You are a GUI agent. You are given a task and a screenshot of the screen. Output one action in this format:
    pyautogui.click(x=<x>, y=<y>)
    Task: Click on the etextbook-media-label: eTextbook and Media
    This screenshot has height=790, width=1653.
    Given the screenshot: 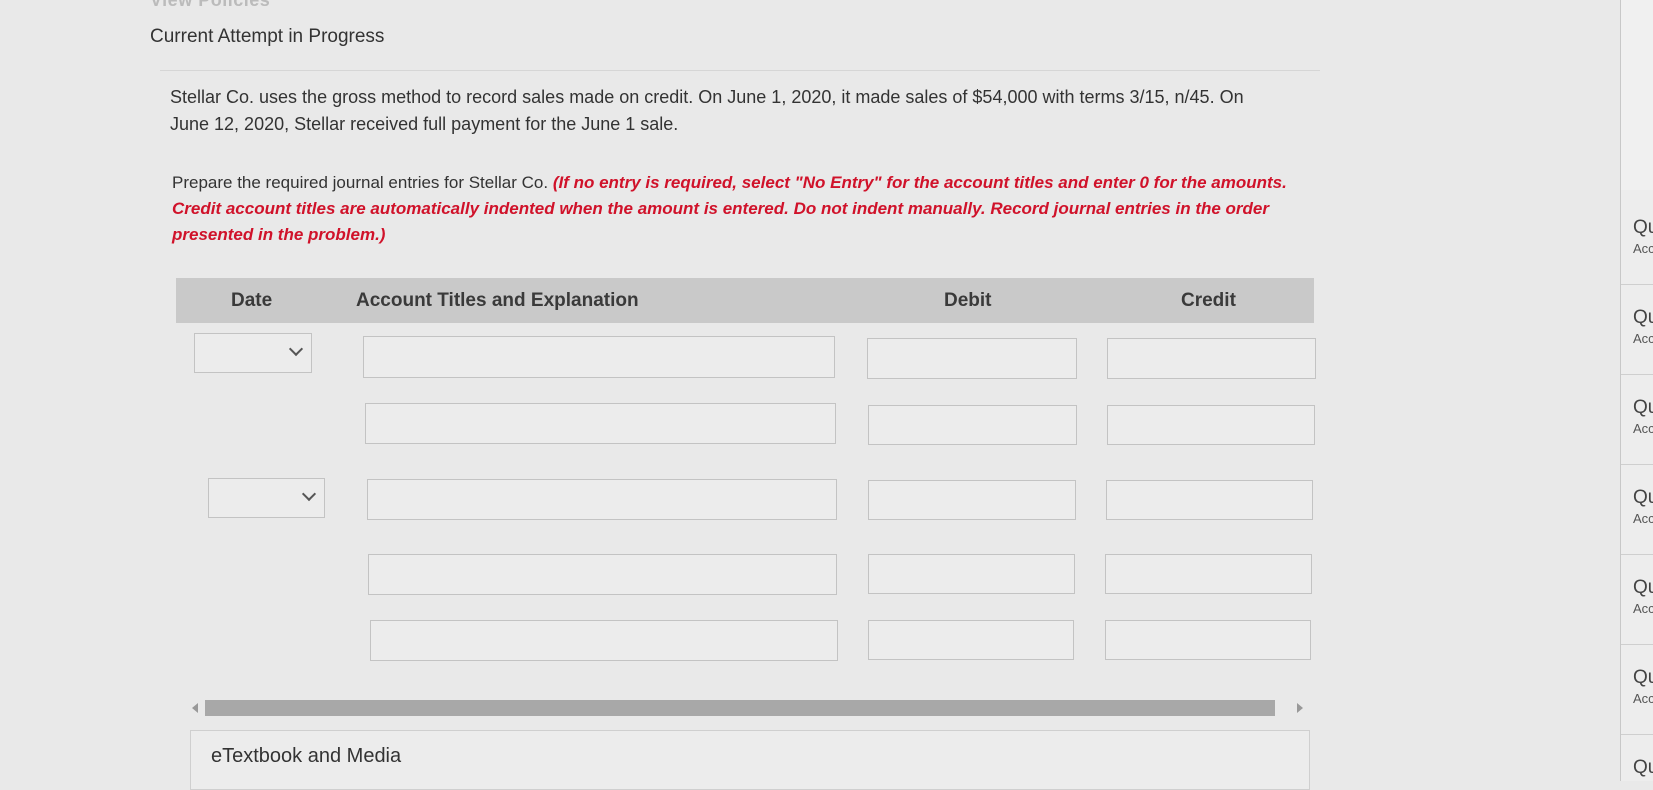 What is the action you would take?
    pyautogui.click(x=306, y=756)
    